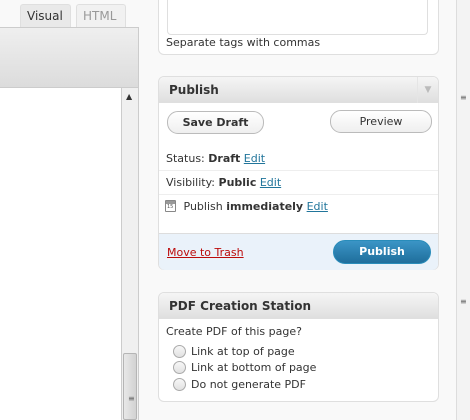 Image resolution: width=470 pixels, height=420 pixels. I want to click on pdf-option-none: Do not generate PDF, so click(239, 384).